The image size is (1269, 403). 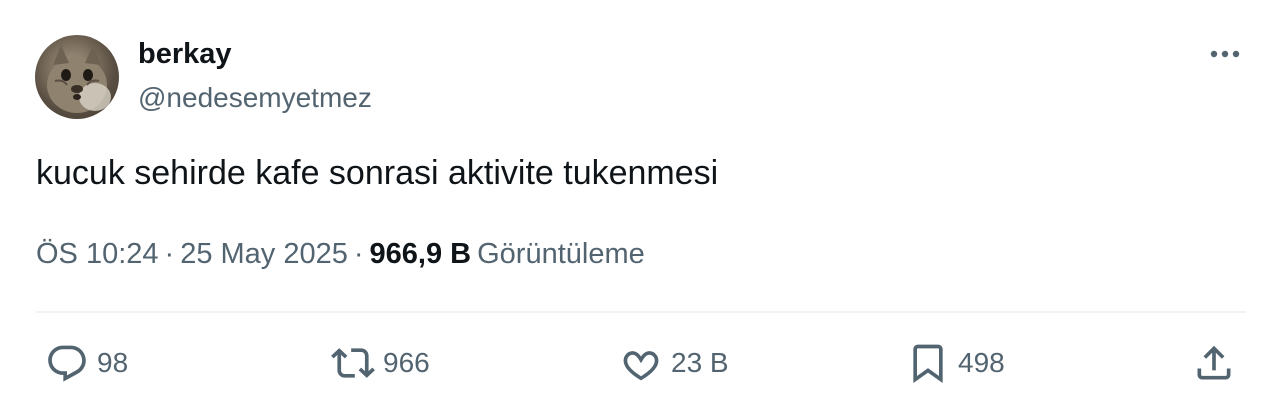 What do you see at coordinates (255, 98) in the screenshot?
I see `user-handle: @nedesemyetmez` at bounding box center [255, 98].